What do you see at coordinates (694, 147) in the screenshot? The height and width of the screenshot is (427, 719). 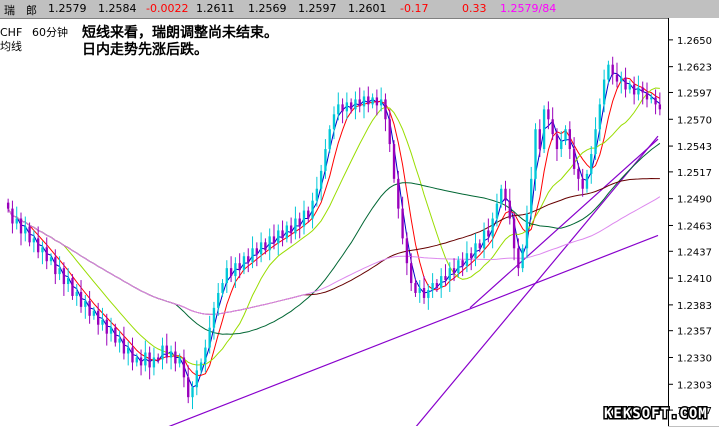 I see `y-tick-label: 1.2543` at bounding box center [694, 147].